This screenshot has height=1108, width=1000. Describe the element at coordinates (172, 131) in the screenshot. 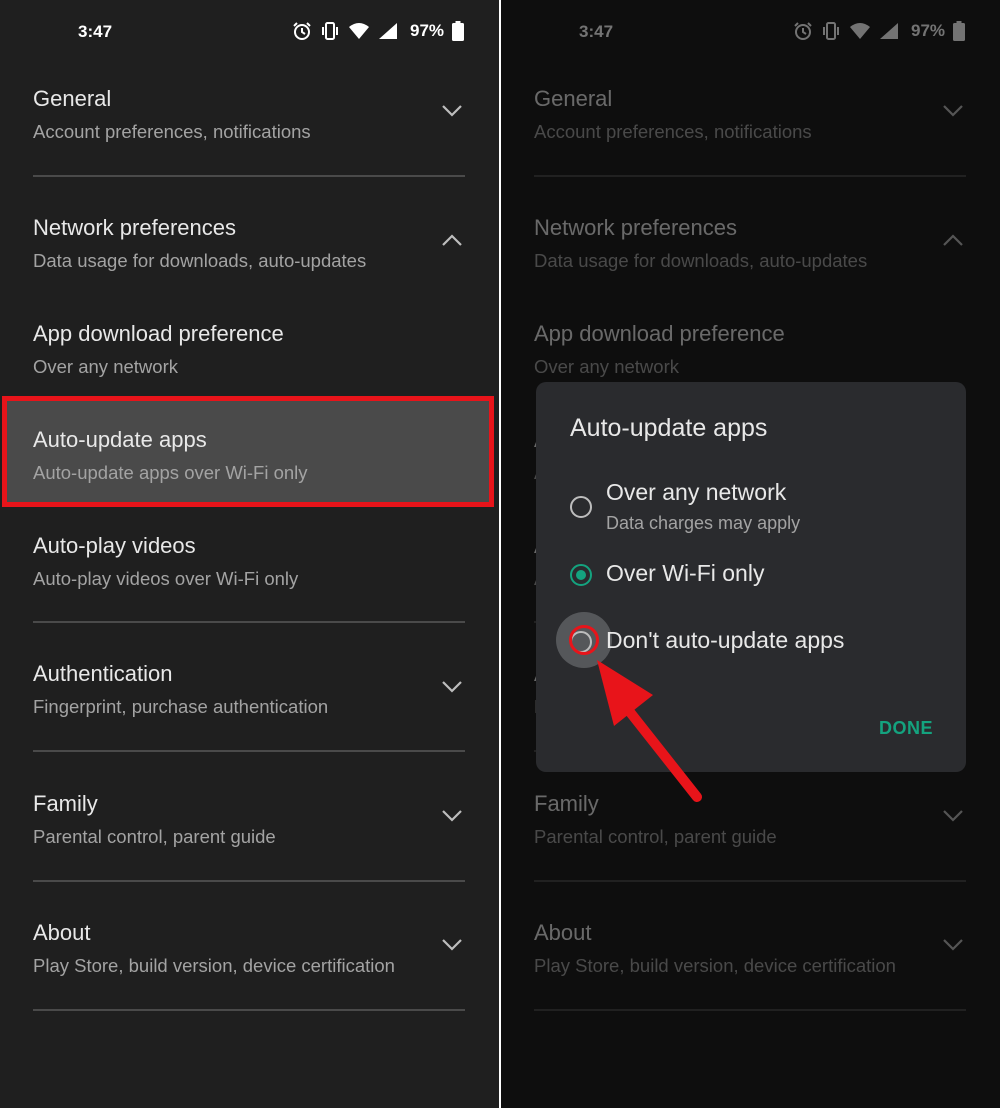

I see `setting-subtitle: Account preferences, notifications` at that location.